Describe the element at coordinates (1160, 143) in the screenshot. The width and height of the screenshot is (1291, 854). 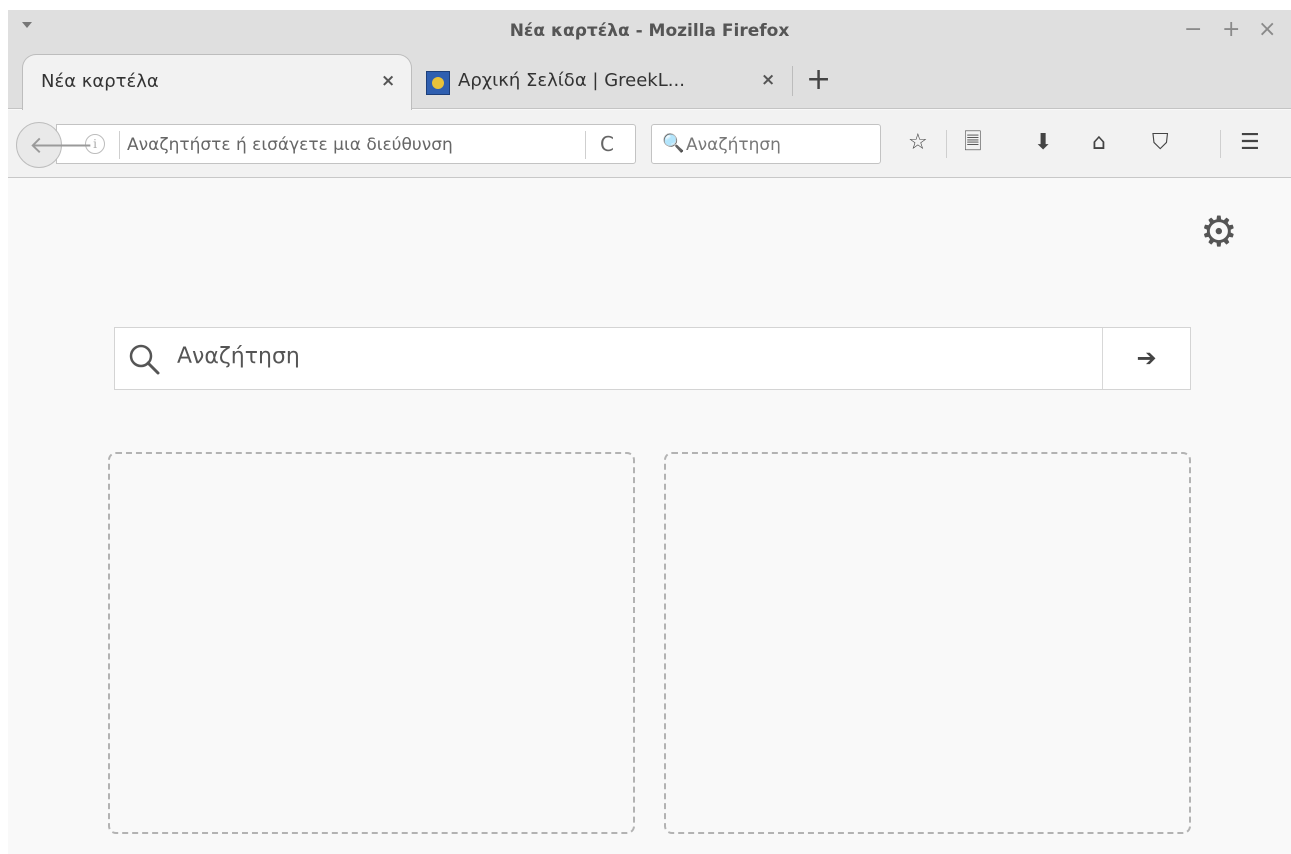
I see `pocket-icon: ⛉` at that location.